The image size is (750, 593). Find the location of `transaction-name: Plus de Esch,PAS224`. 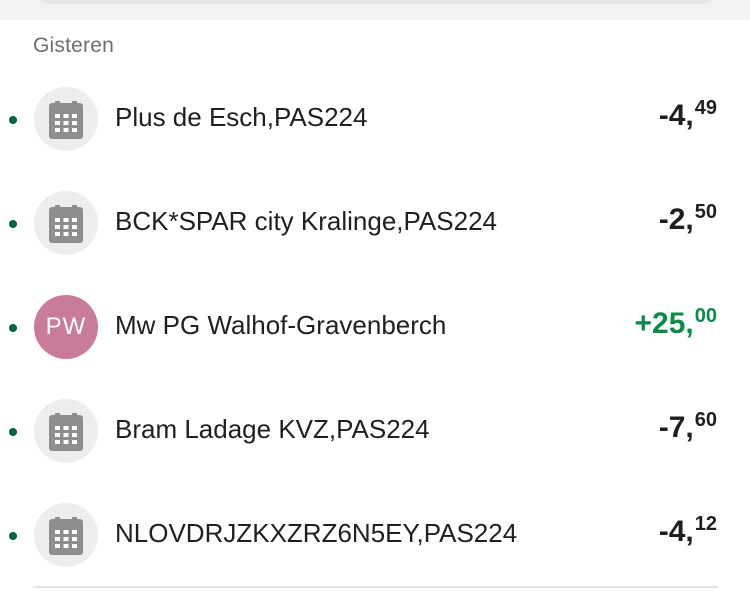

transaction-name: Plus de Esch,PAS224 is located at coordinates (241, 117).